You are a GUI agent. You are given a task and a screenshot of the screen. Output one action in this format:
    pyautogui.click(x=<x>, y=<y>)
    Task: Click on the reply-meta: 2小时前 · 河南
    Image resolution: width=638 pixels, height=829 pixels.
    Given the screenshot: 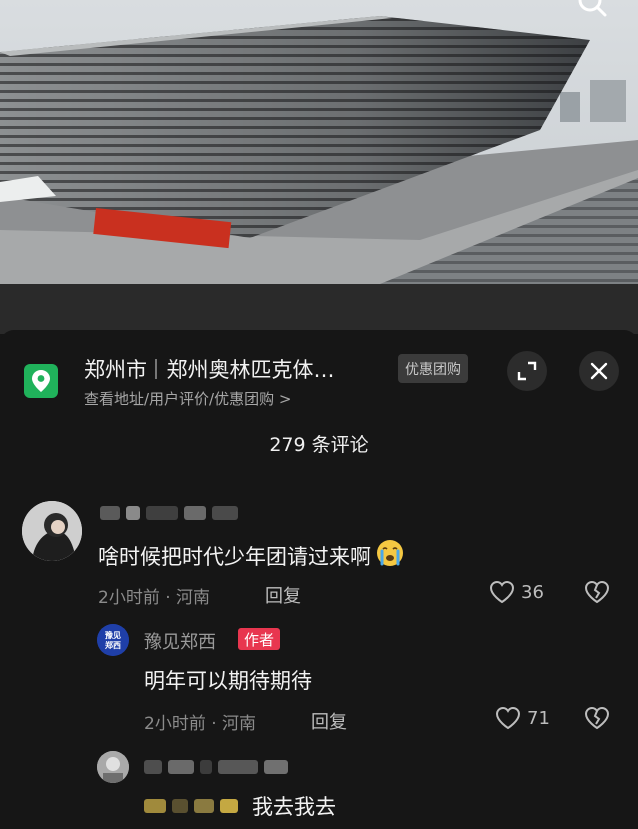 What is the action you would take?
    pyautogui.click(x=200, y=724)
    